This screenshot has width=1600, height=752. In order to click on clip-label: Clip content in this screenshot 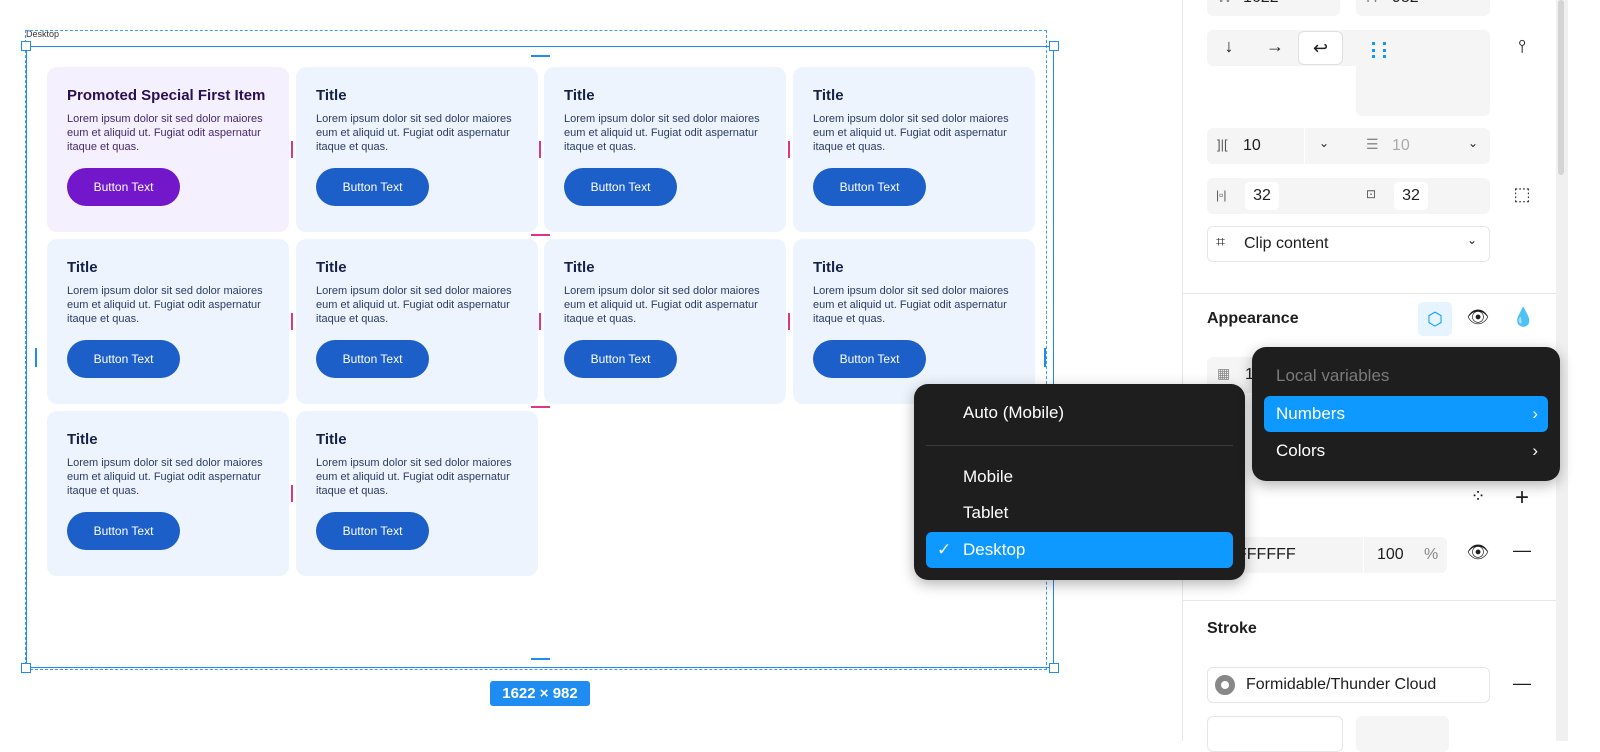, I will do `click(1286, 243)`.